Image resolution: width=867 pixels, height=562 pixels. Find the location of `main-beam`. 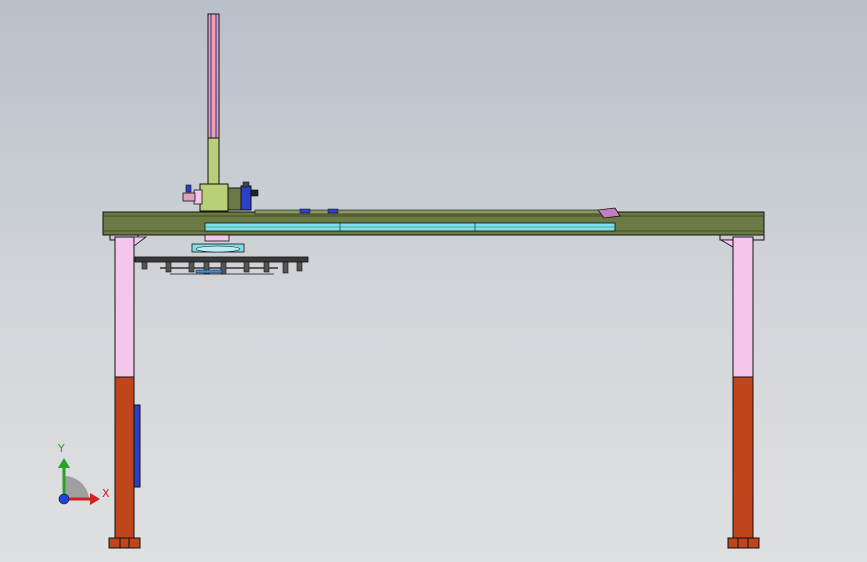

main-beam is located at coordinates (433, 221).